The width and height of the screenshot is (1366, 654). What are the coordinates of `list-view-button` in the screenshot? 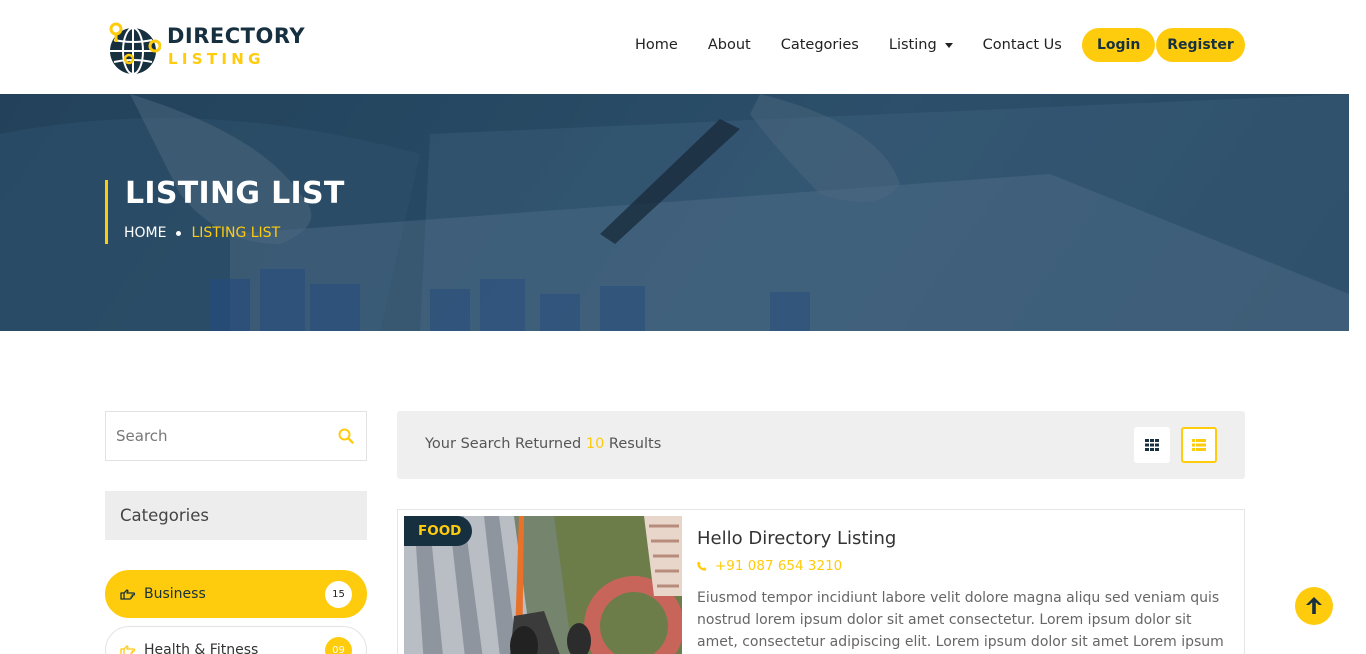 It's located at (1199, 445).